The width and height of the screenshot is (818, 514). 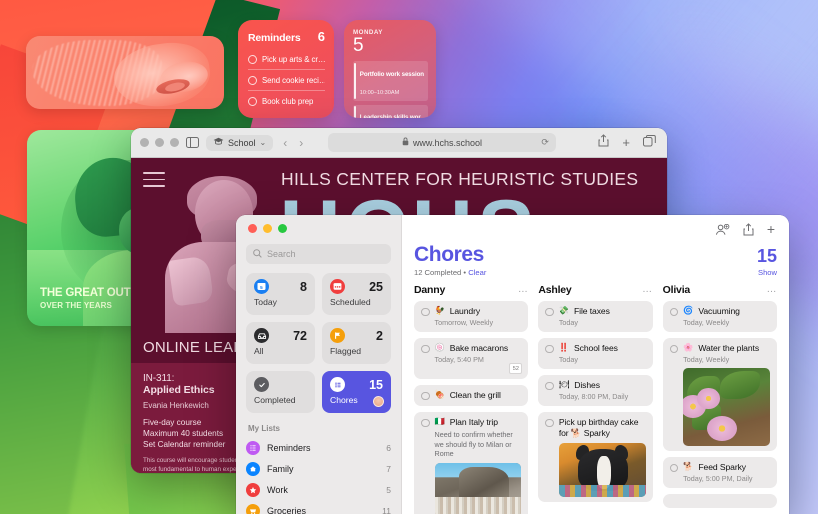 I want to click on clear-button: Clear, so click(x=477, y=272).